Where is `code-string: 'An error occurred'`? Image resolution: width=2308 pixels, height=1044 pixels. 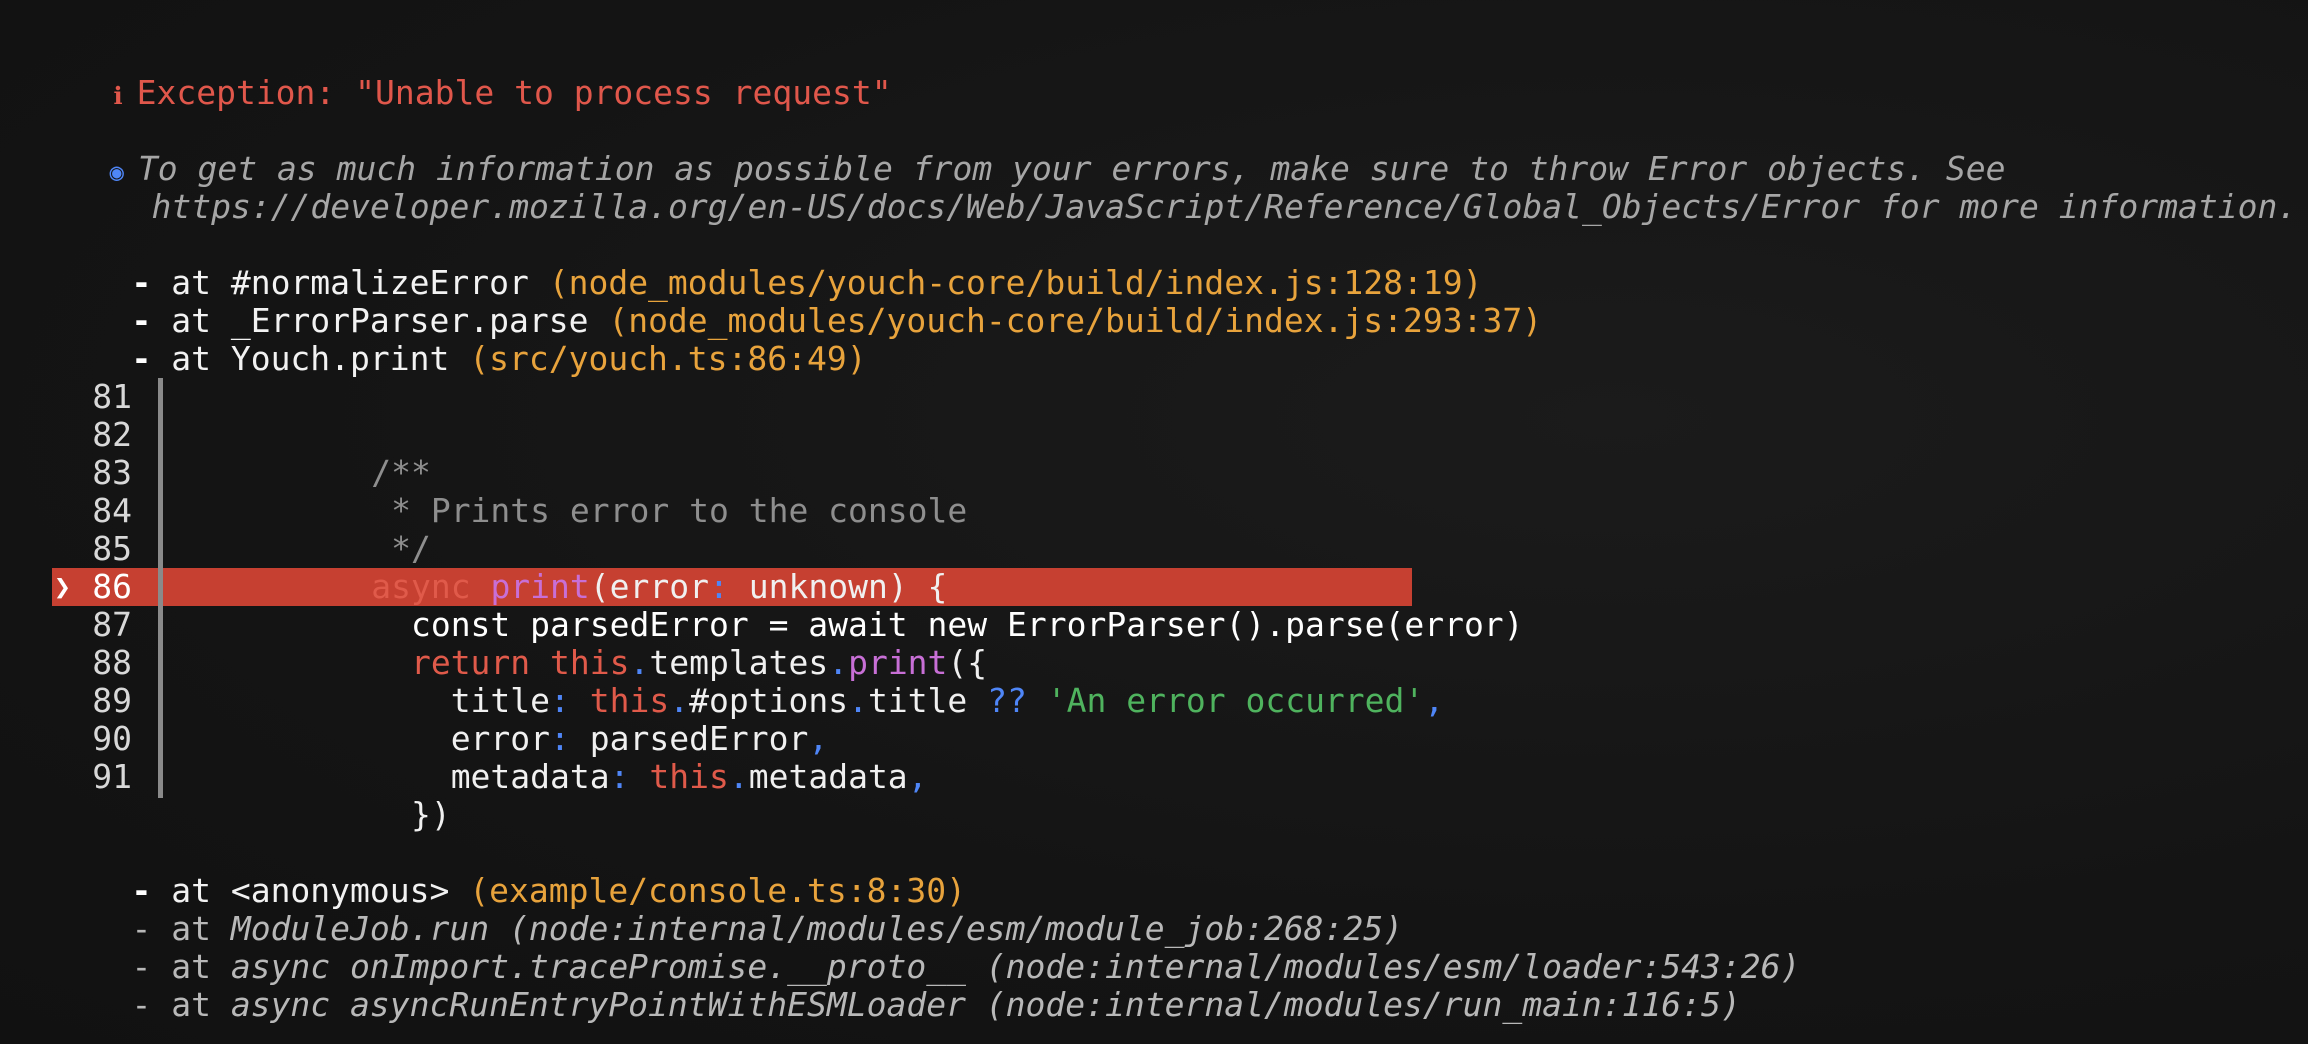
code-string: 'An error occurred' is located at coordinates (1225, 700).